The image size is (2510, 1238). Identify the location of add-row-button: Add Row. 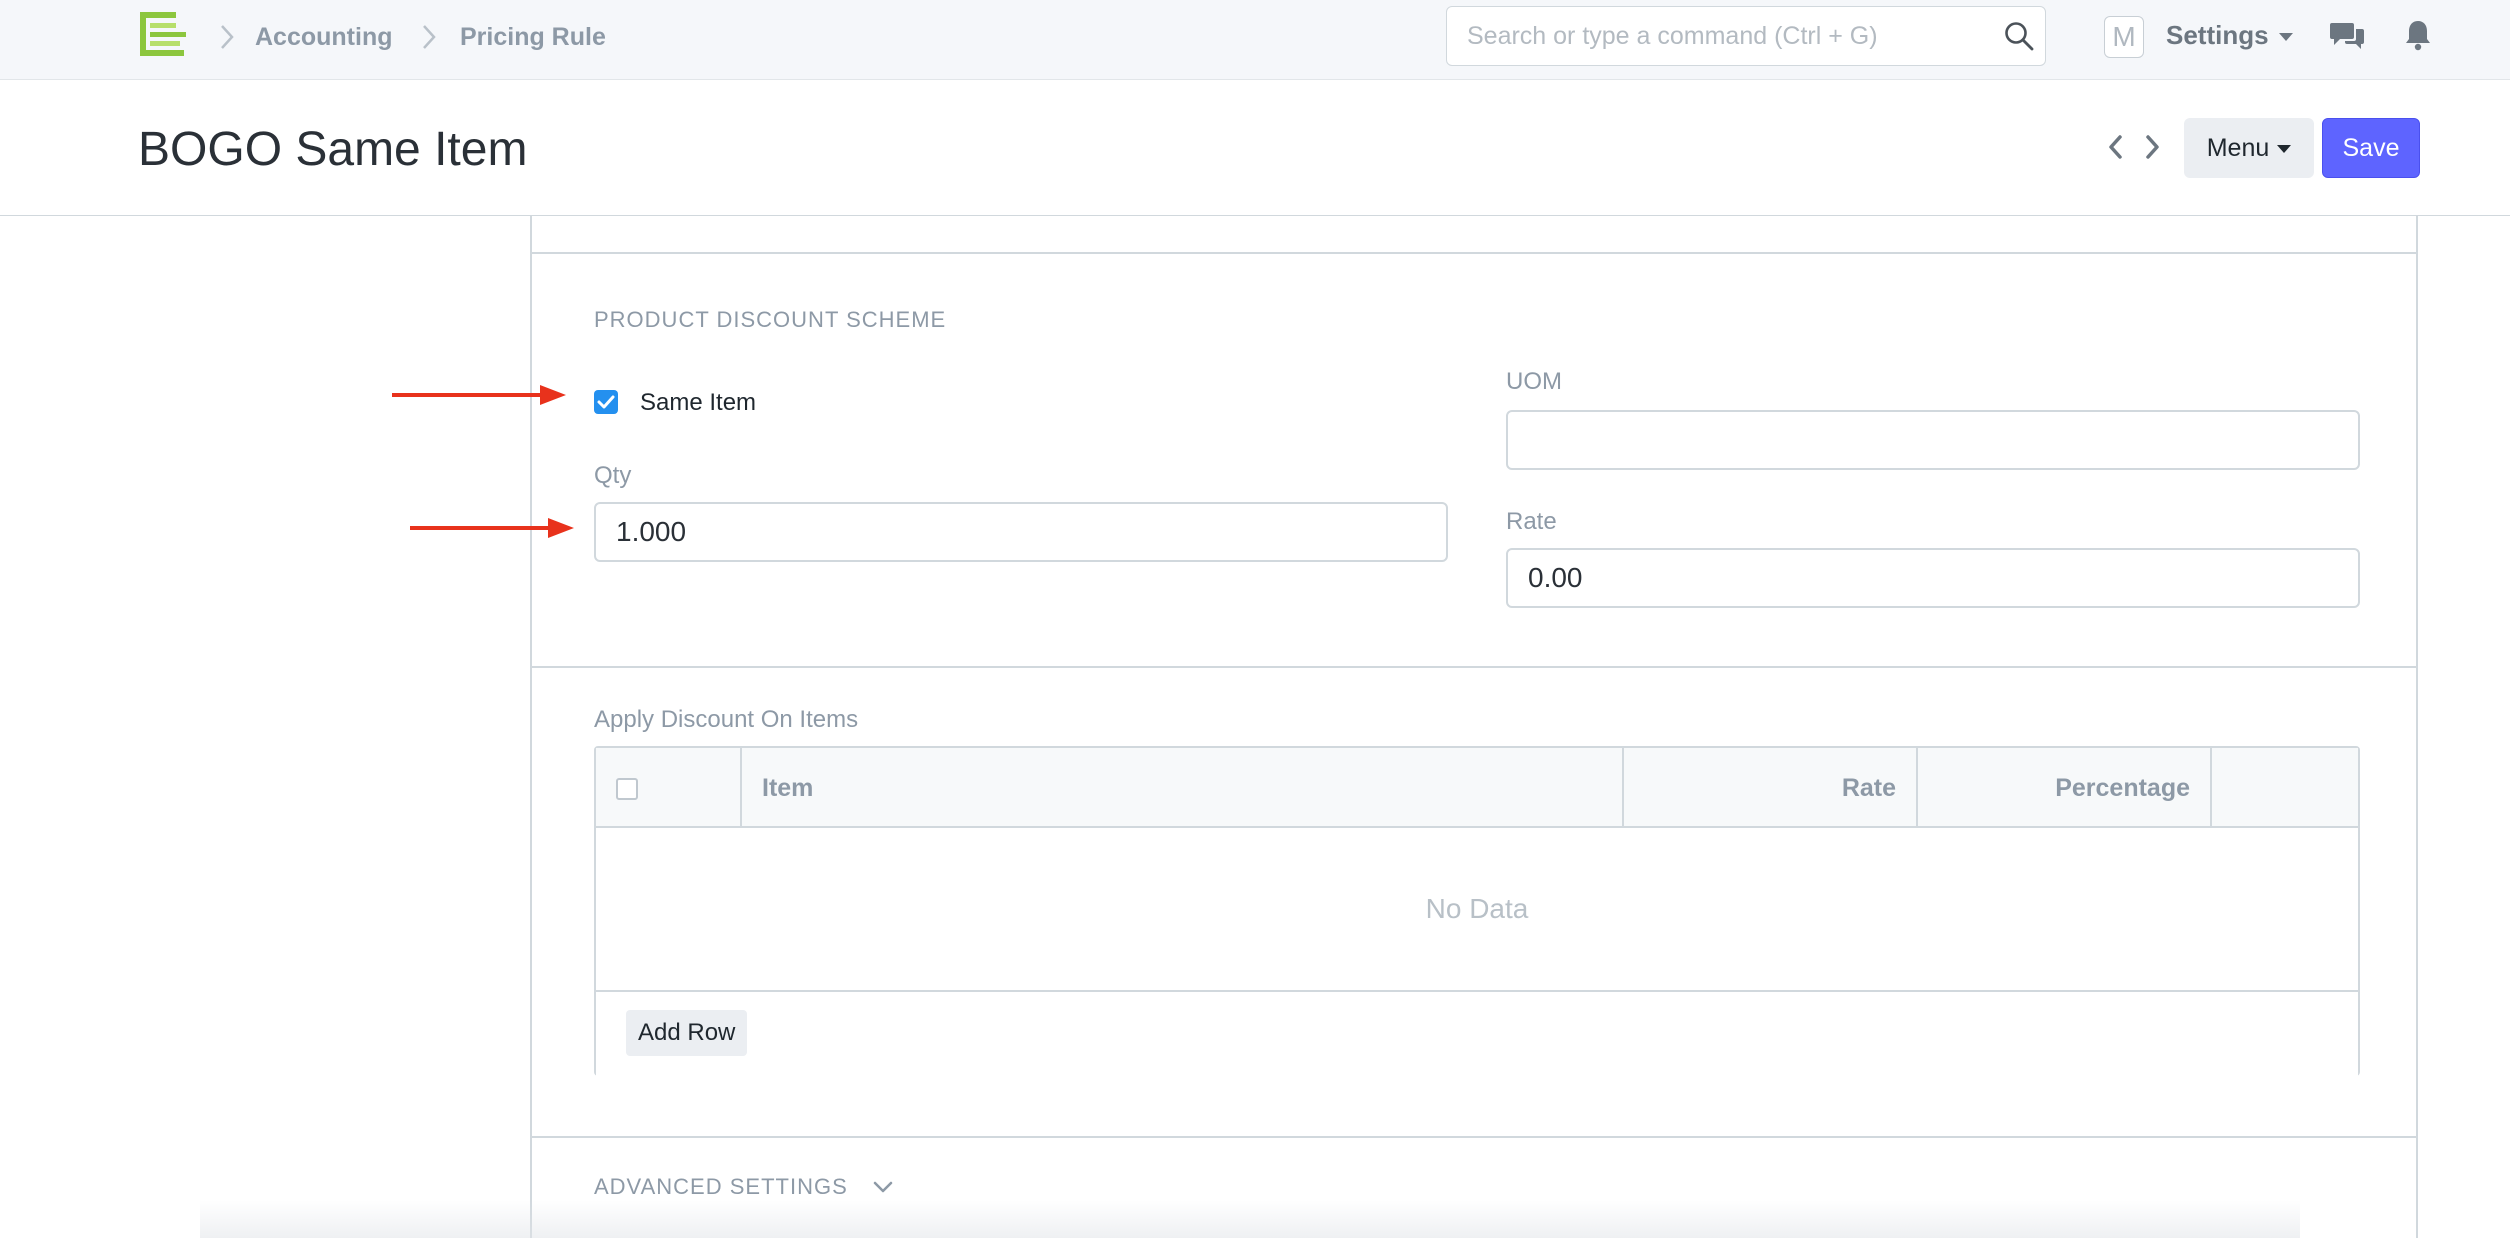
(687, 1033).